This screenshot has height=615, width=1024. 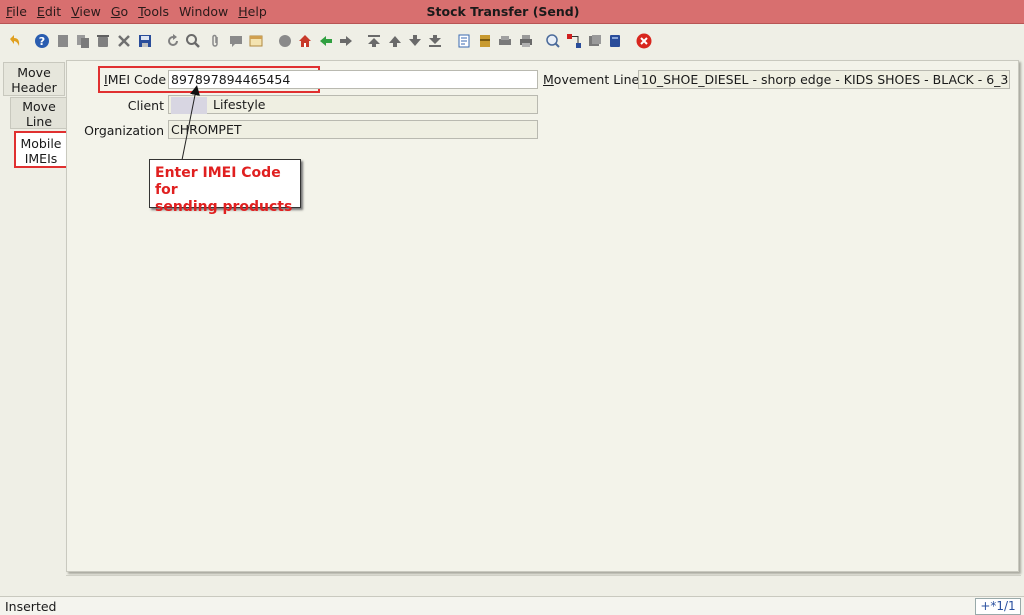 I want to click on status-text: Inserted, so click(x=31, y=606).